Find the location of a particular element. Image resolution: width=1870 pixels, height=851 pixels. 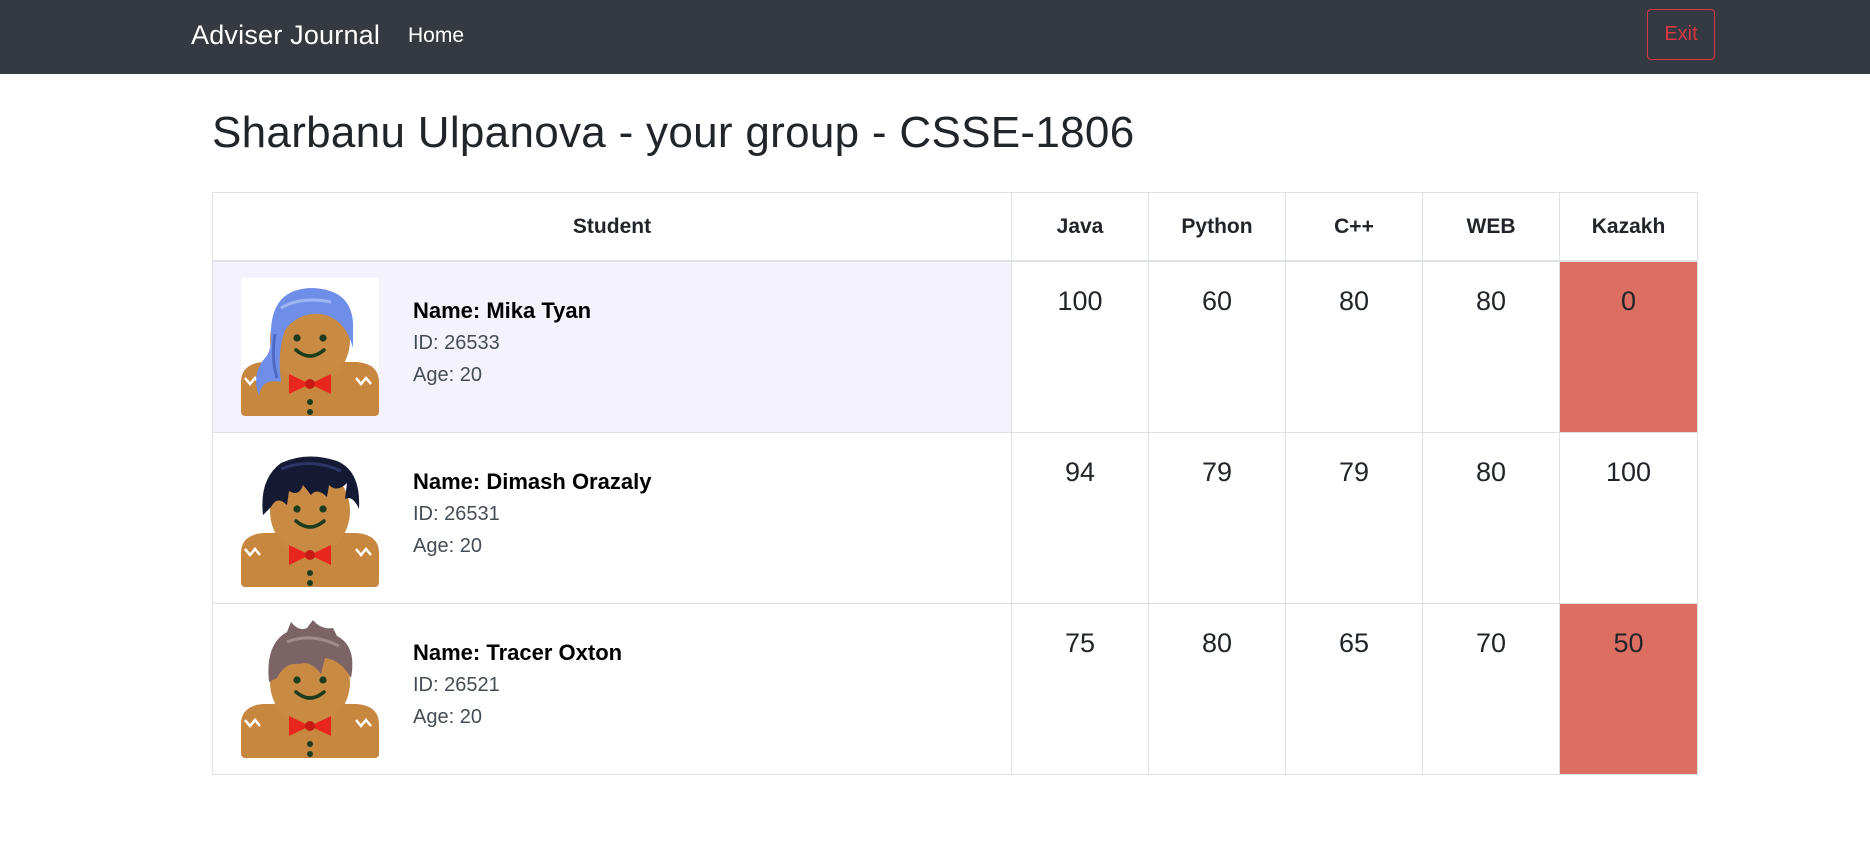

header-python: Python is located at coordinates (1217, 227).